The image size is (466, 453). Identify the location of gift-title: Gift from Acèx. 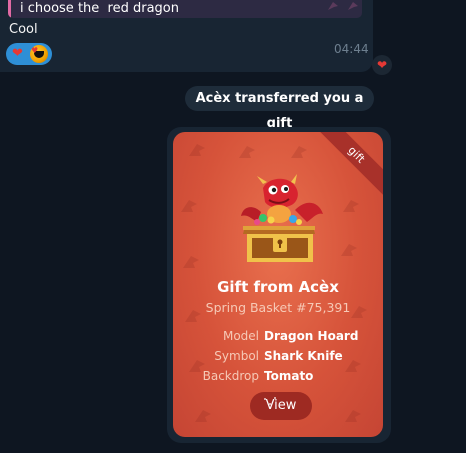
(278, 287).